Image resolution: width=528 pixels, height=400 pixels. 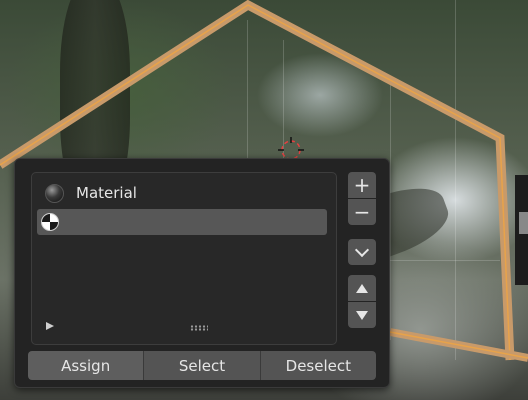 I want to click on material-specials-menu-button, so click(x=362, y=252).